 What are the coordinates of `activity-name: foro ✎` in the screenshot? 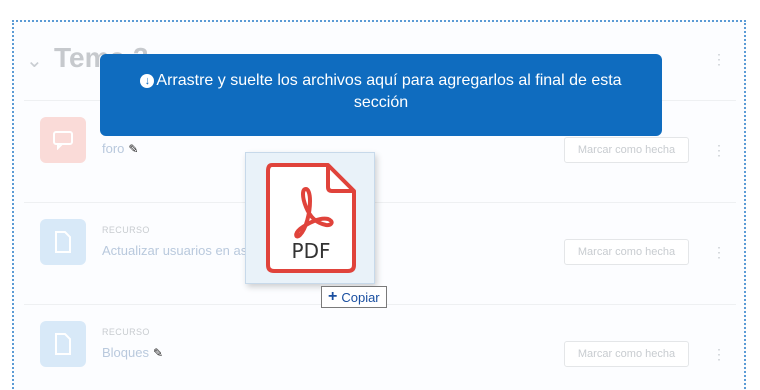 It's located at (120, 148).